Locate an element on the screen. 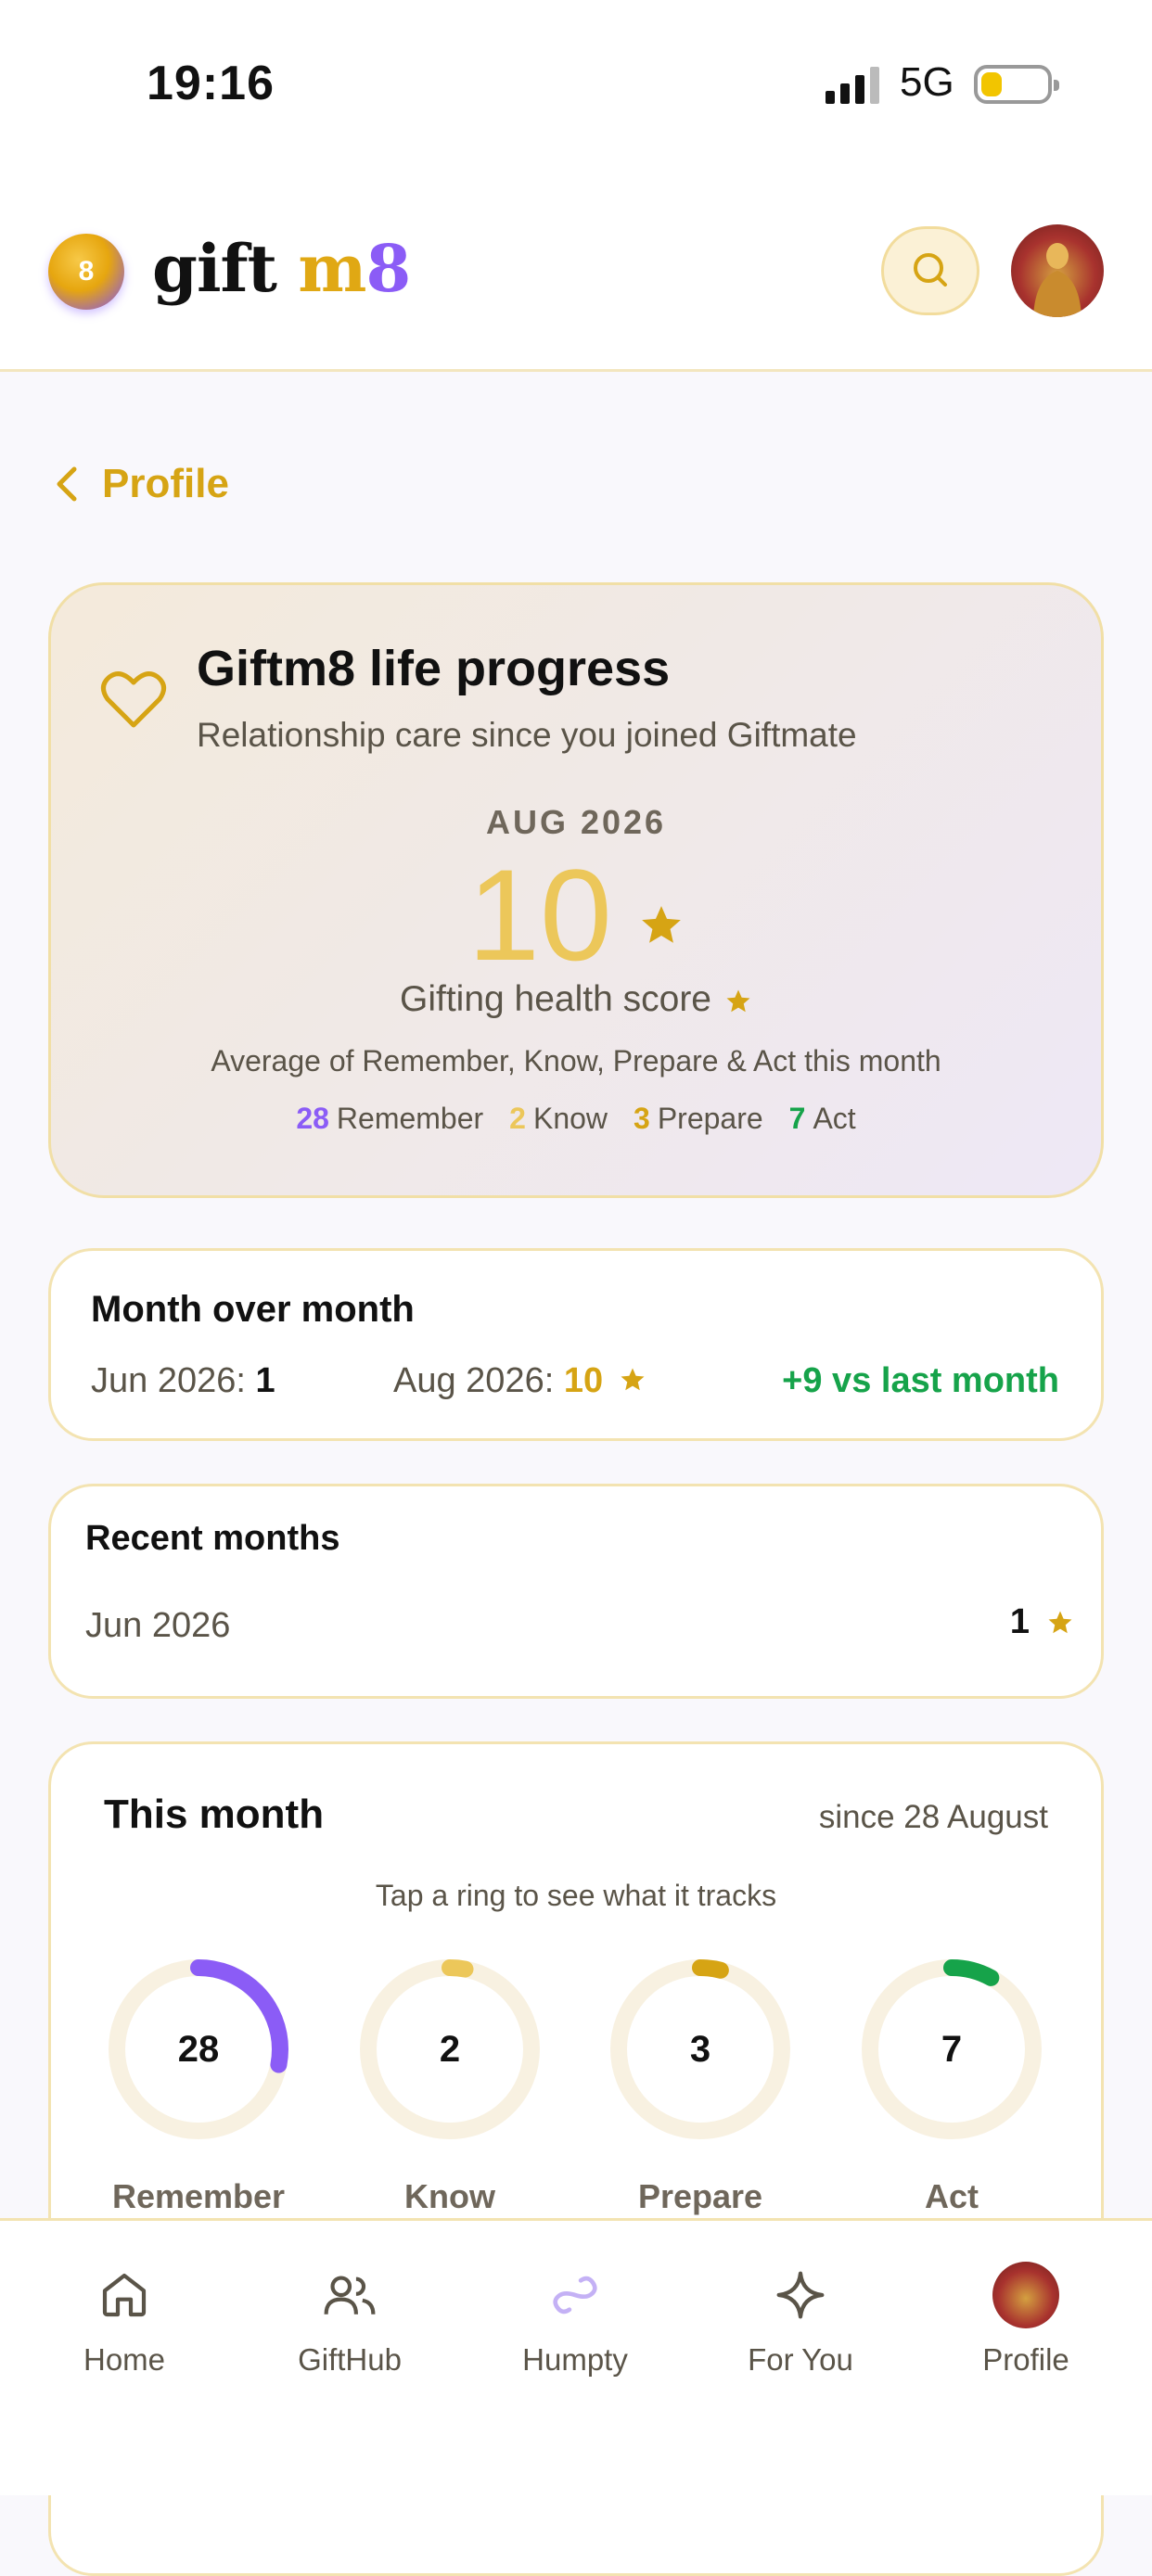 The width and height of the screenshot is (1152, 2576). nav-home: Home is located at coordinates (124, 2320).